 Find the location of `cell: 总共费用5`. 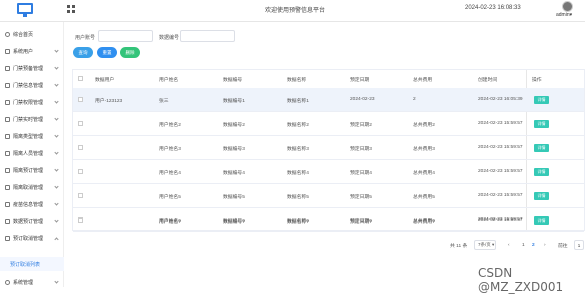

cell: 总共费用5 is located at coordinates (424, 197).